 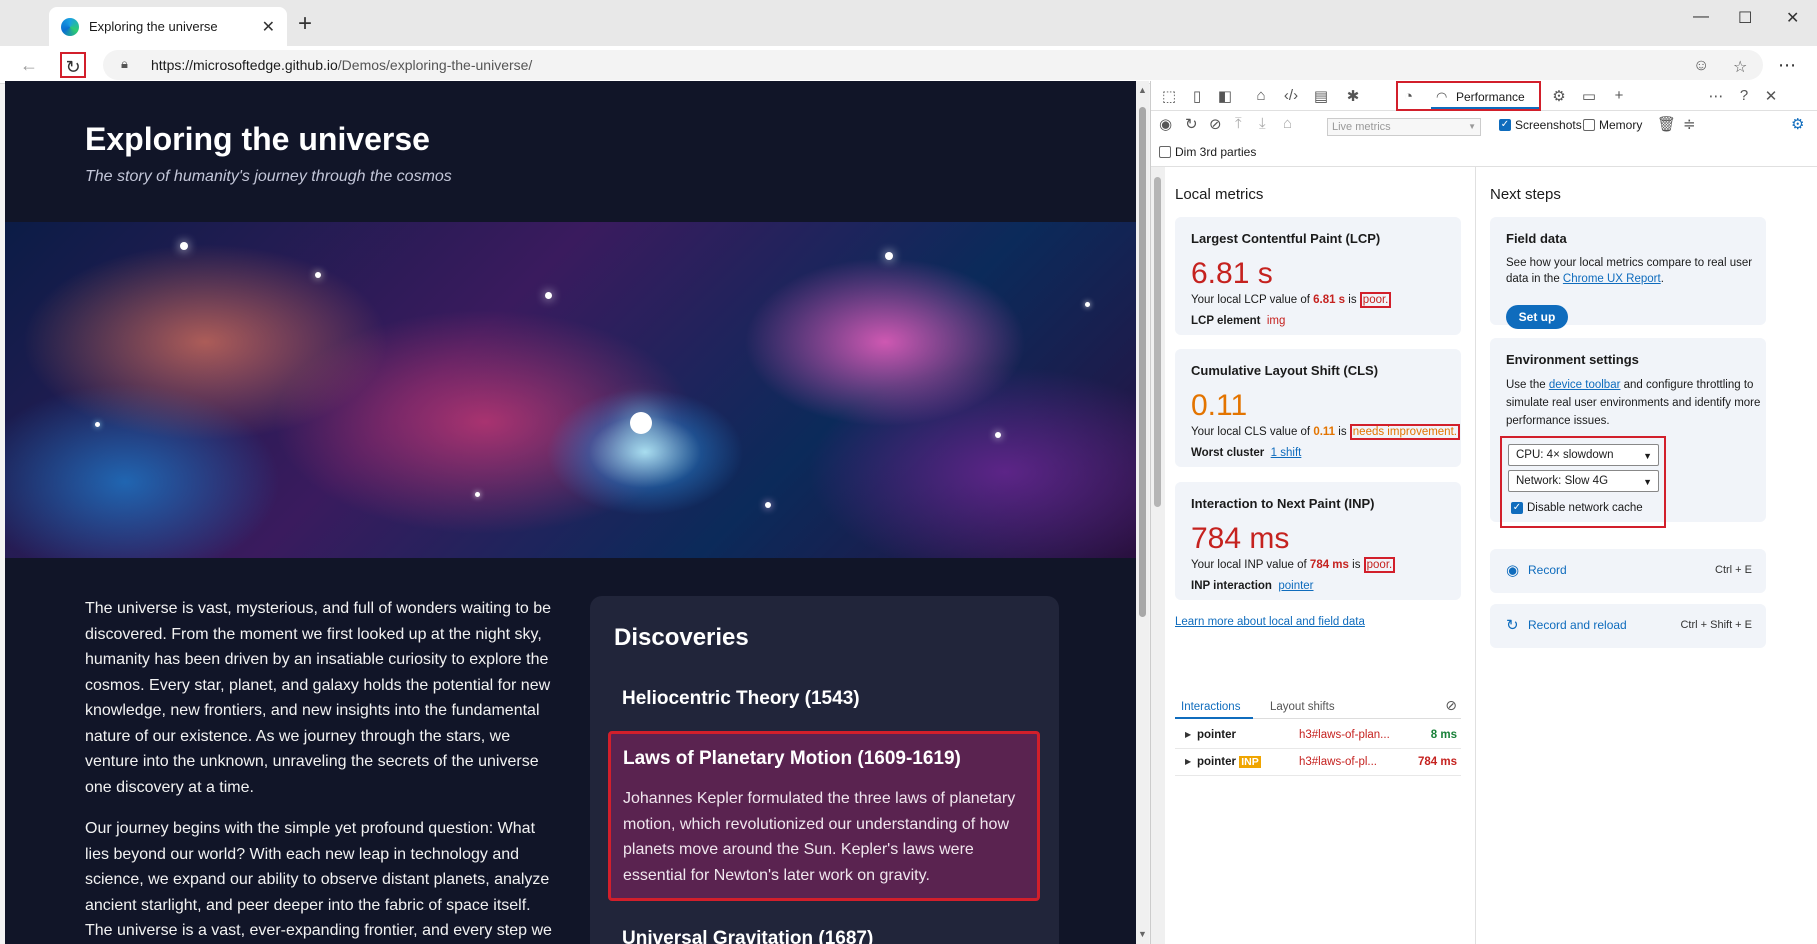 I want to click on clear-icon: ⊘, so click(x=1215, y=124).